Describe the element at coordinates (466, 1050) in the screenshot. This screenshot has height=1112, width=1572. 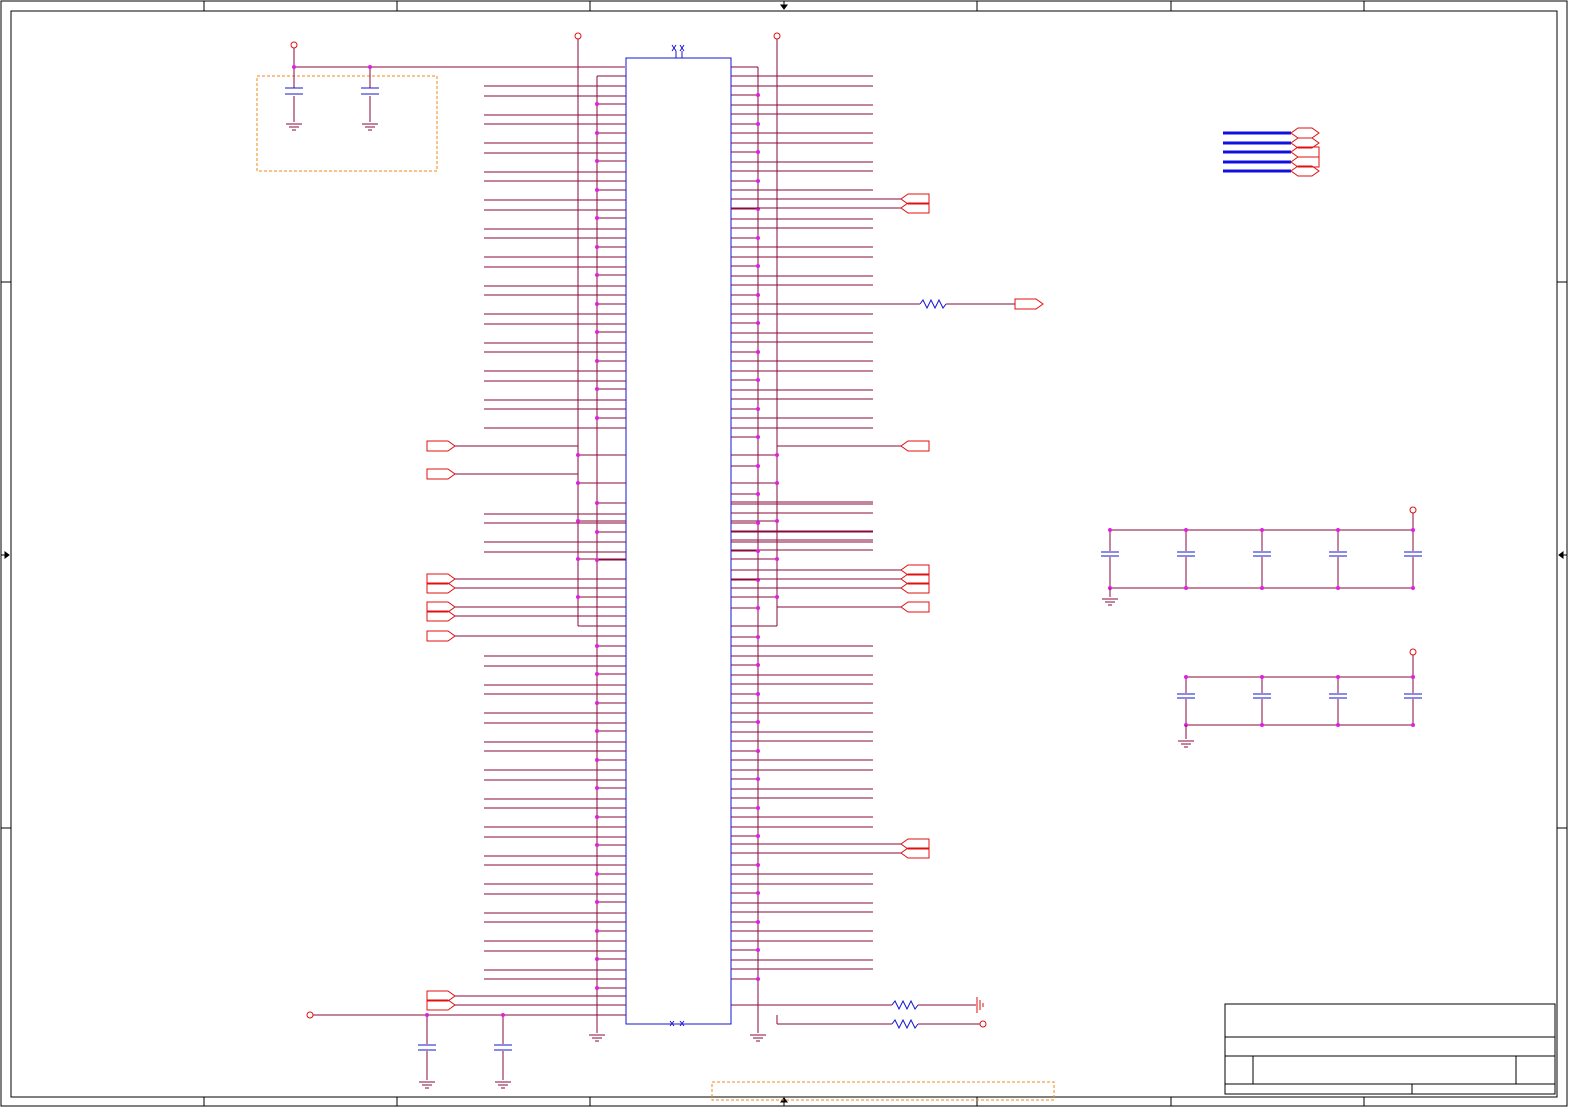
I see `bottom-left-filter` at that location.